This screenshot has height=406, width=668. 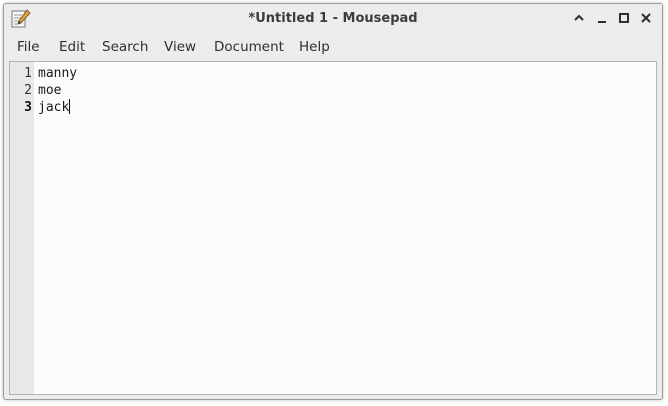 I want to click on line-number: 2, so click(x=28, y=90).